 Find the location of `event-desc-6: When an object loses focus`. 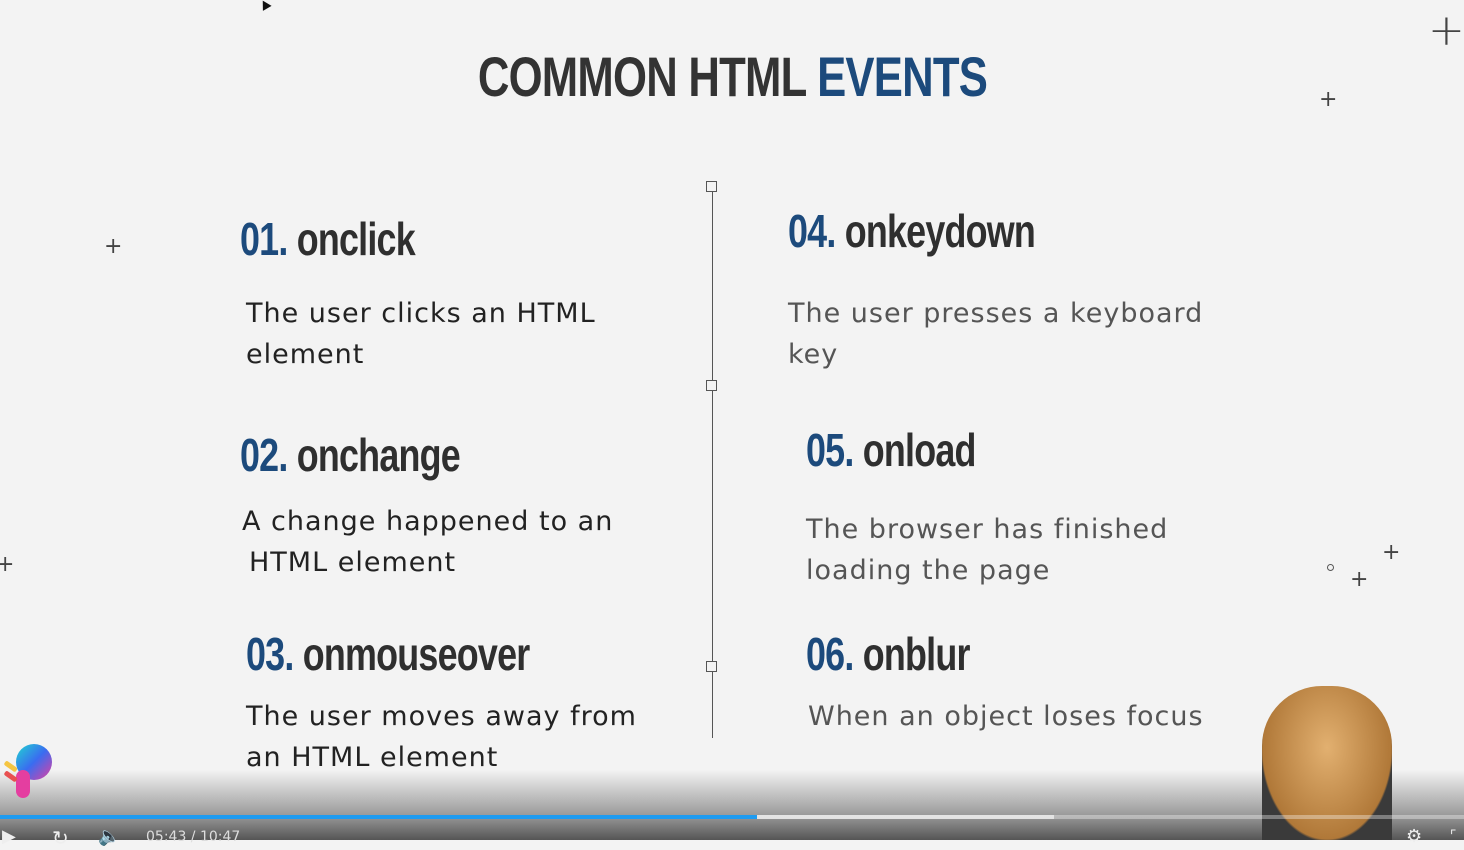

event-desc-6: When an object loses focus is located at coordinates (1006, 716).